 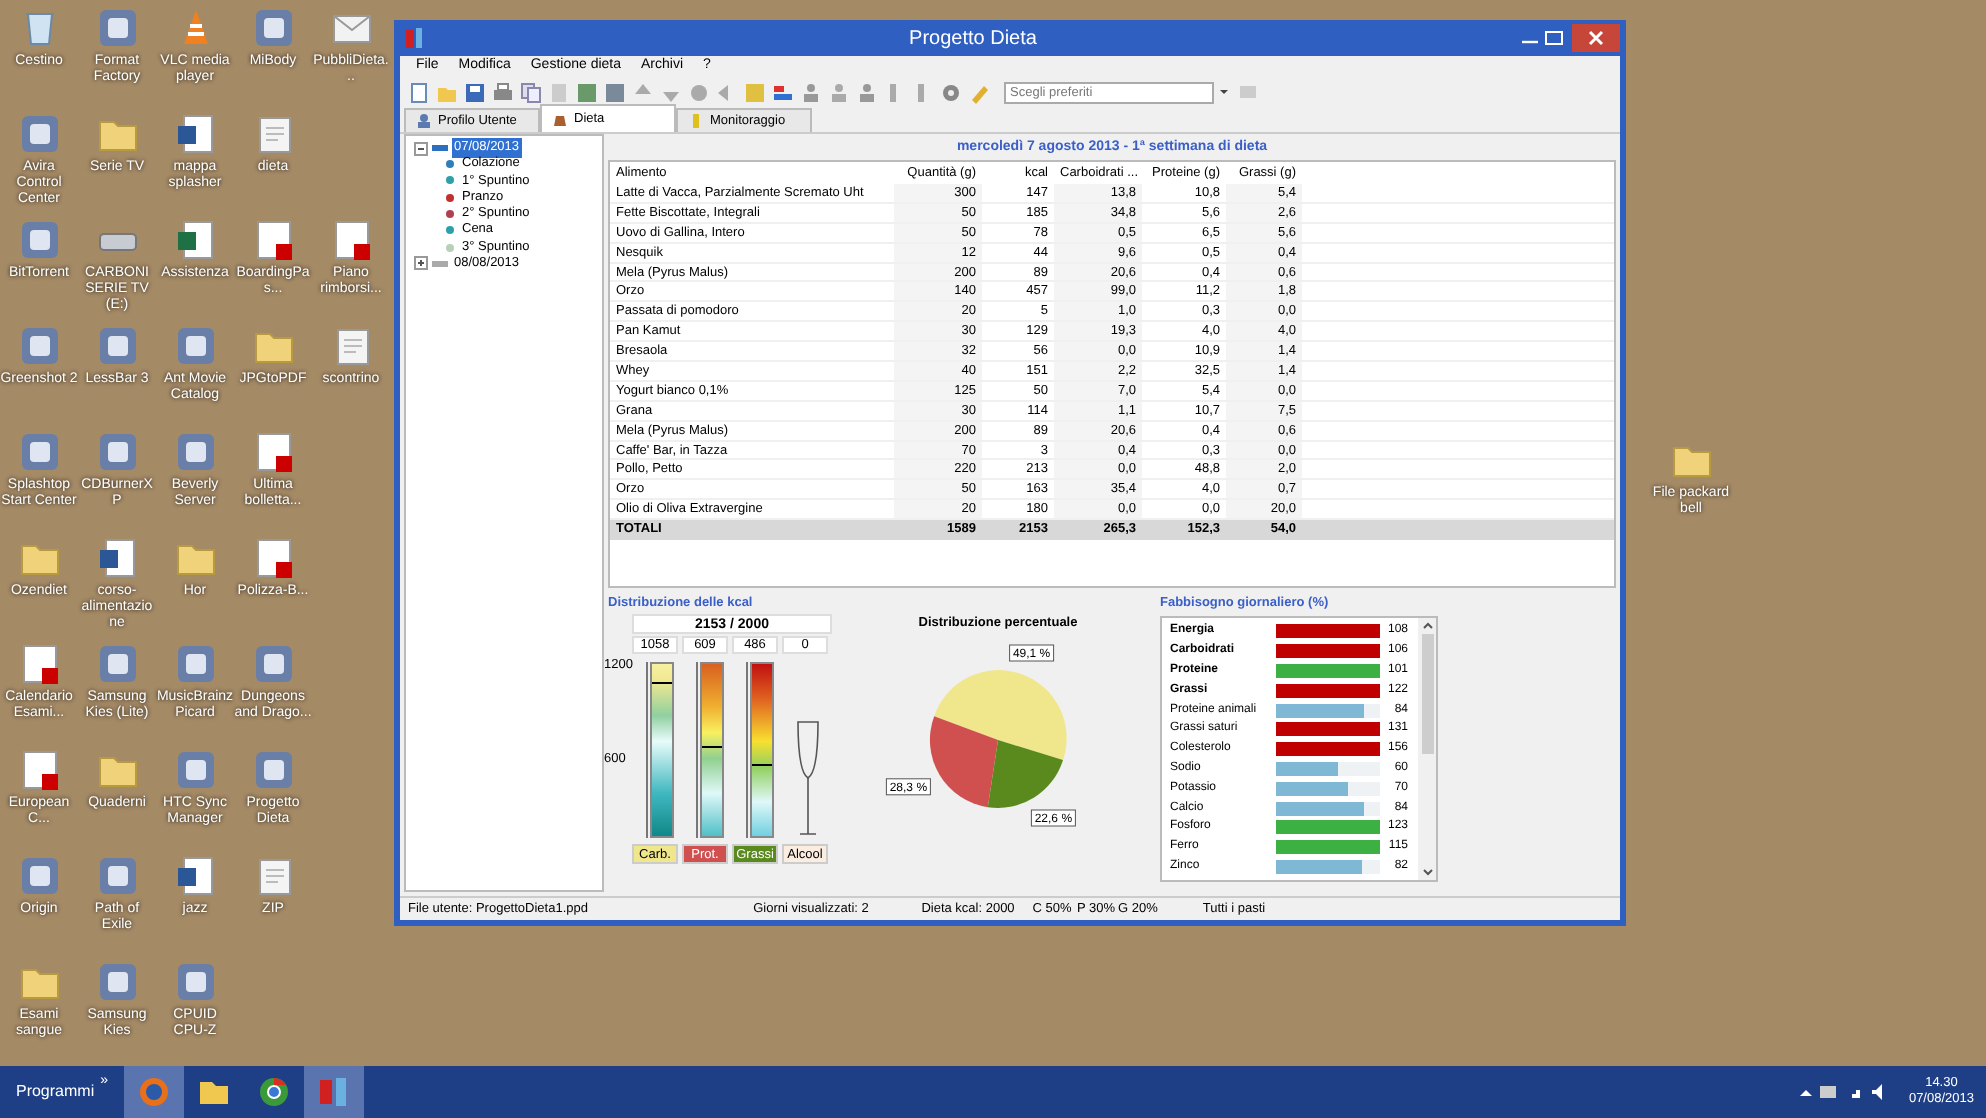 I want to click on chrome-icon, so click(x=274, y=1092).